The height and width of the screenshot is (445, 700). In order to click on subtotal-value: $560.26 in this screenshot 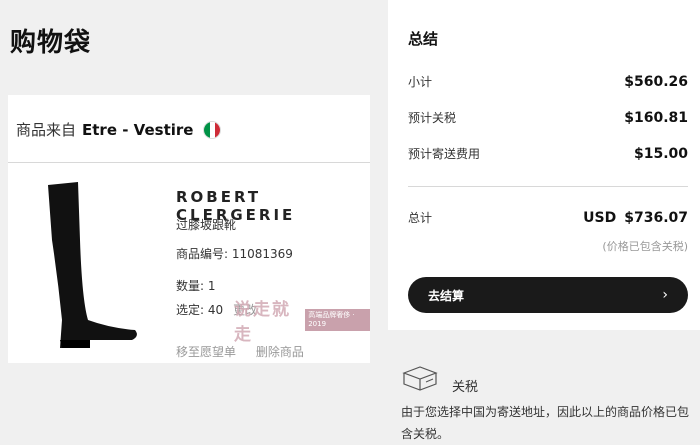, I will do `click(656, 82)`.